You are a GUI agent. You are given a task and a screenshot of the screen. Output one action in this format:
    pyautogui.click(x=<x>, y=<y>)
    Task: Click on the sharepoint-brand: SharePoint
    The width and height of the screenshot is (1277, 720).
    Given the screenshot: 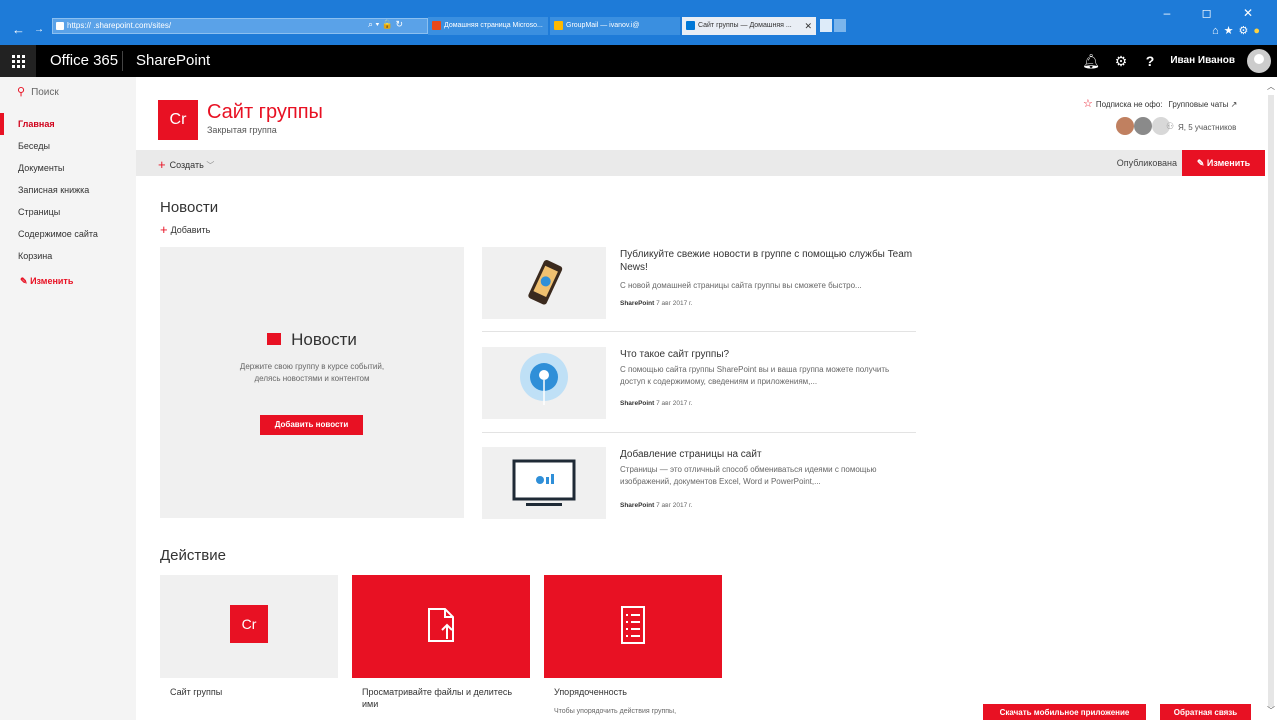 What is the action you would take?
    pyautogui.click(x=173, y=60)
    